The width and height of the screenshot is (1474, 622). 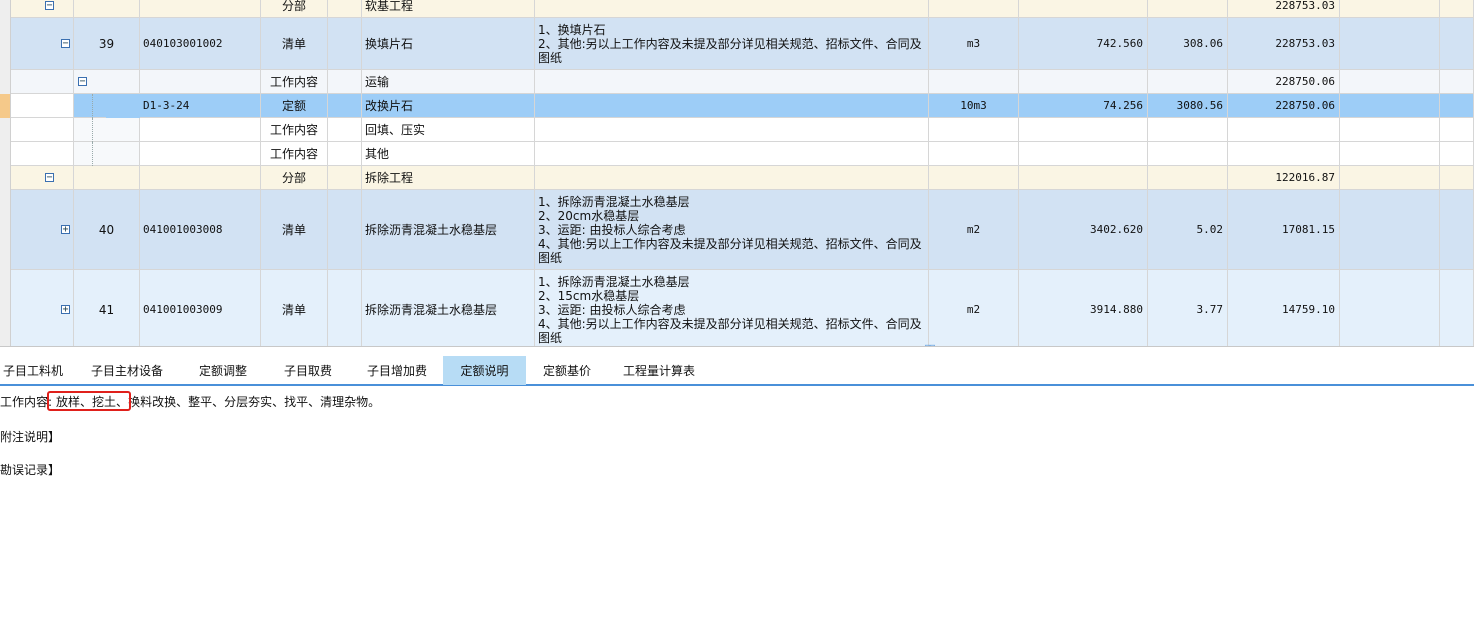 I want to click on type-cell: 定额, so click(x=294, y=106).